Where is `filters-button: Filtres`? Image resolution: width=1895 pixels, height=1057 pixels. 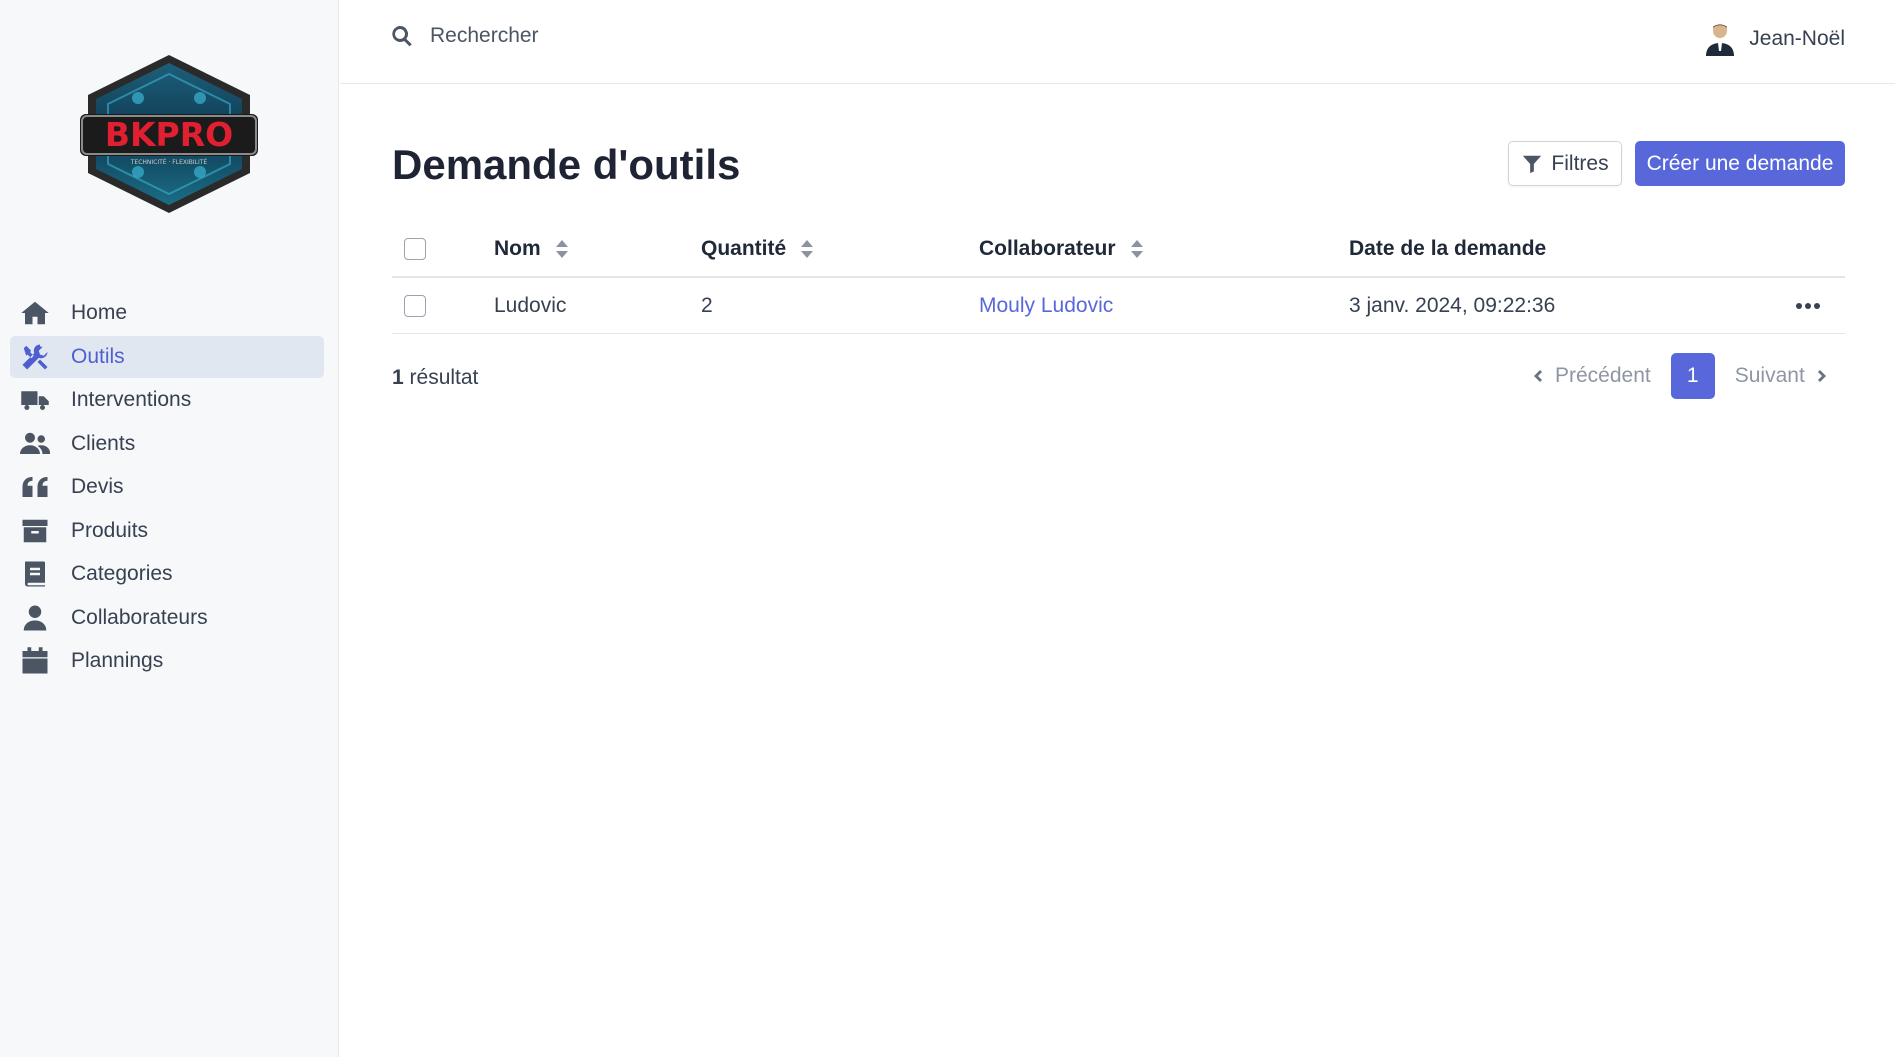 filters-button: Filtres is located at coordinates (1565, 163).